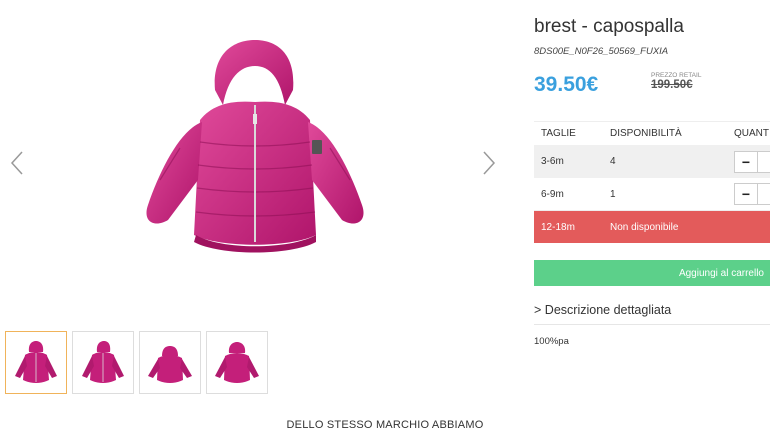  Describe the element at coordinates (608, 310) in the screenshot. I see `description-heading: Descrizione dettagliata` at that location.